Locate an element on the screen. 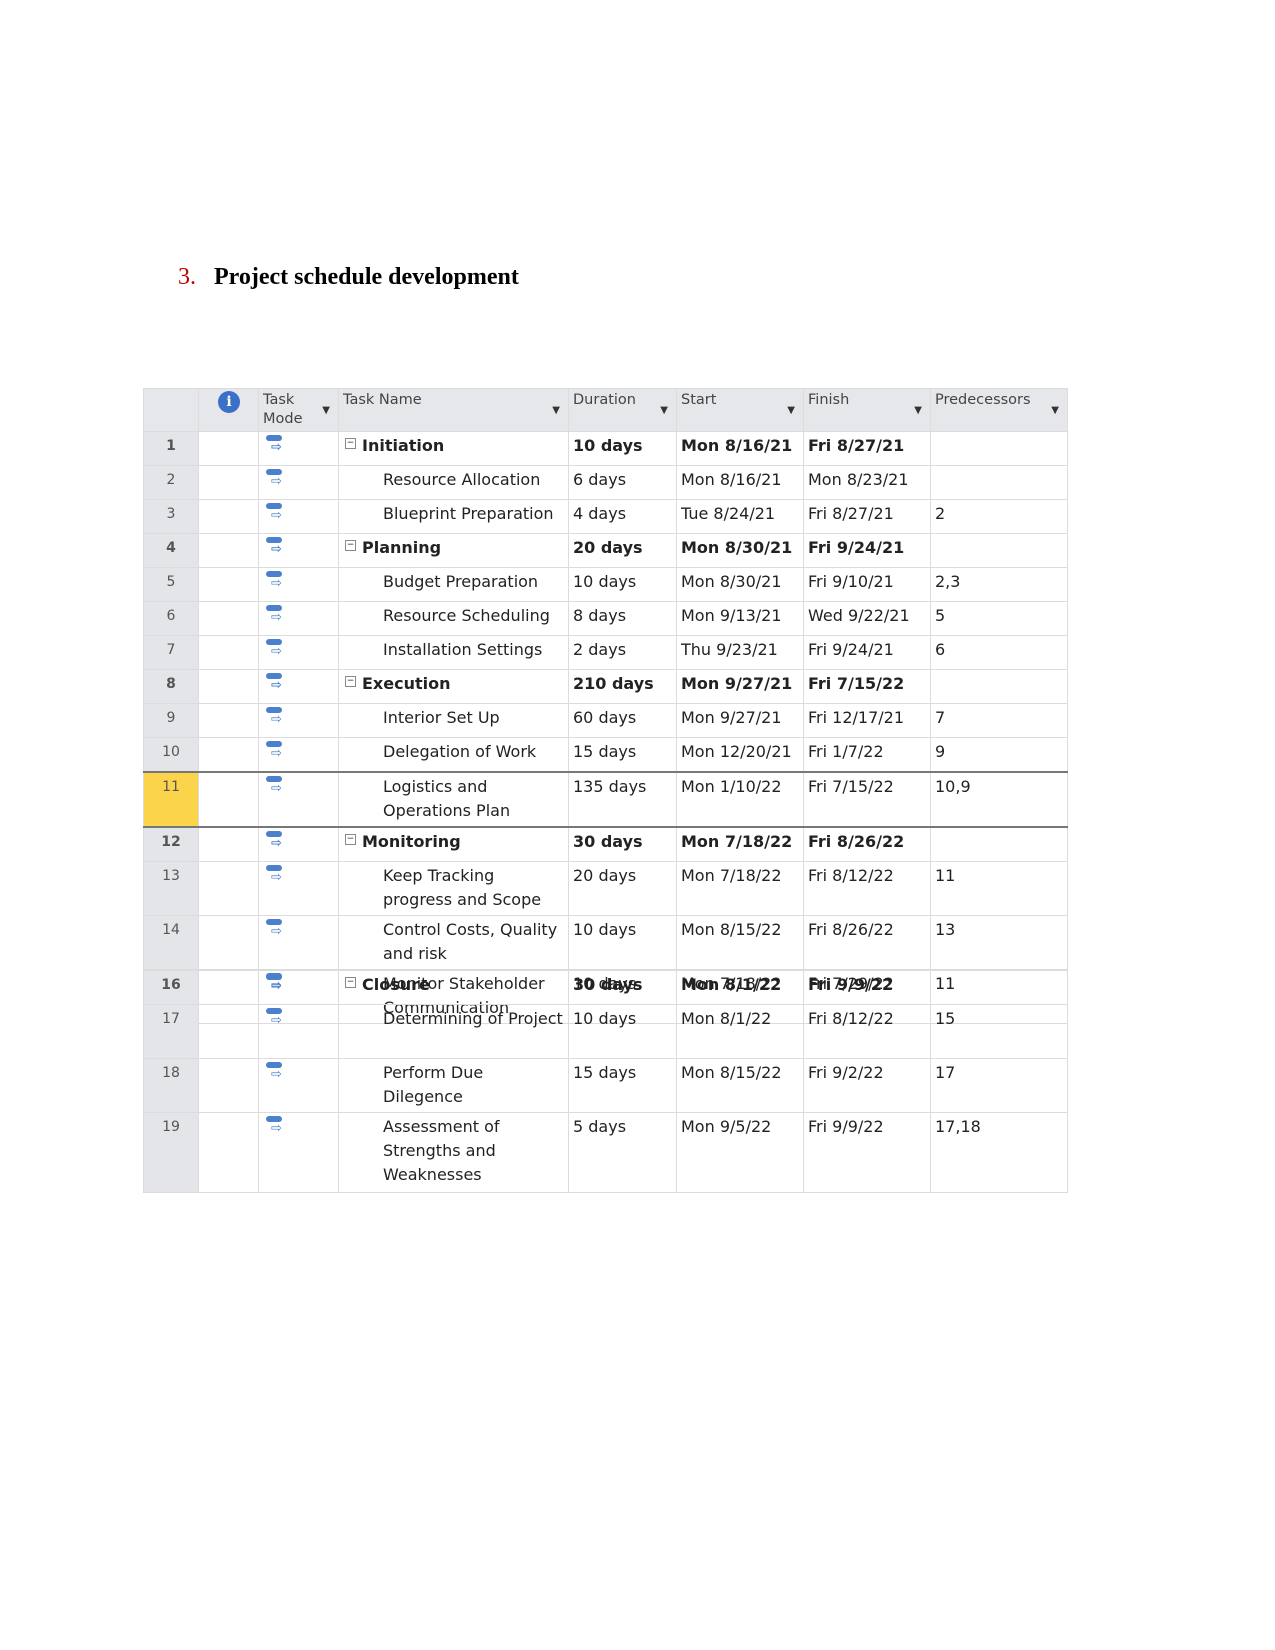 Image resolution: width=1275 pixels, height=1650 pixels. predecessors-cell: 6 is located at coordinates (999, 652).